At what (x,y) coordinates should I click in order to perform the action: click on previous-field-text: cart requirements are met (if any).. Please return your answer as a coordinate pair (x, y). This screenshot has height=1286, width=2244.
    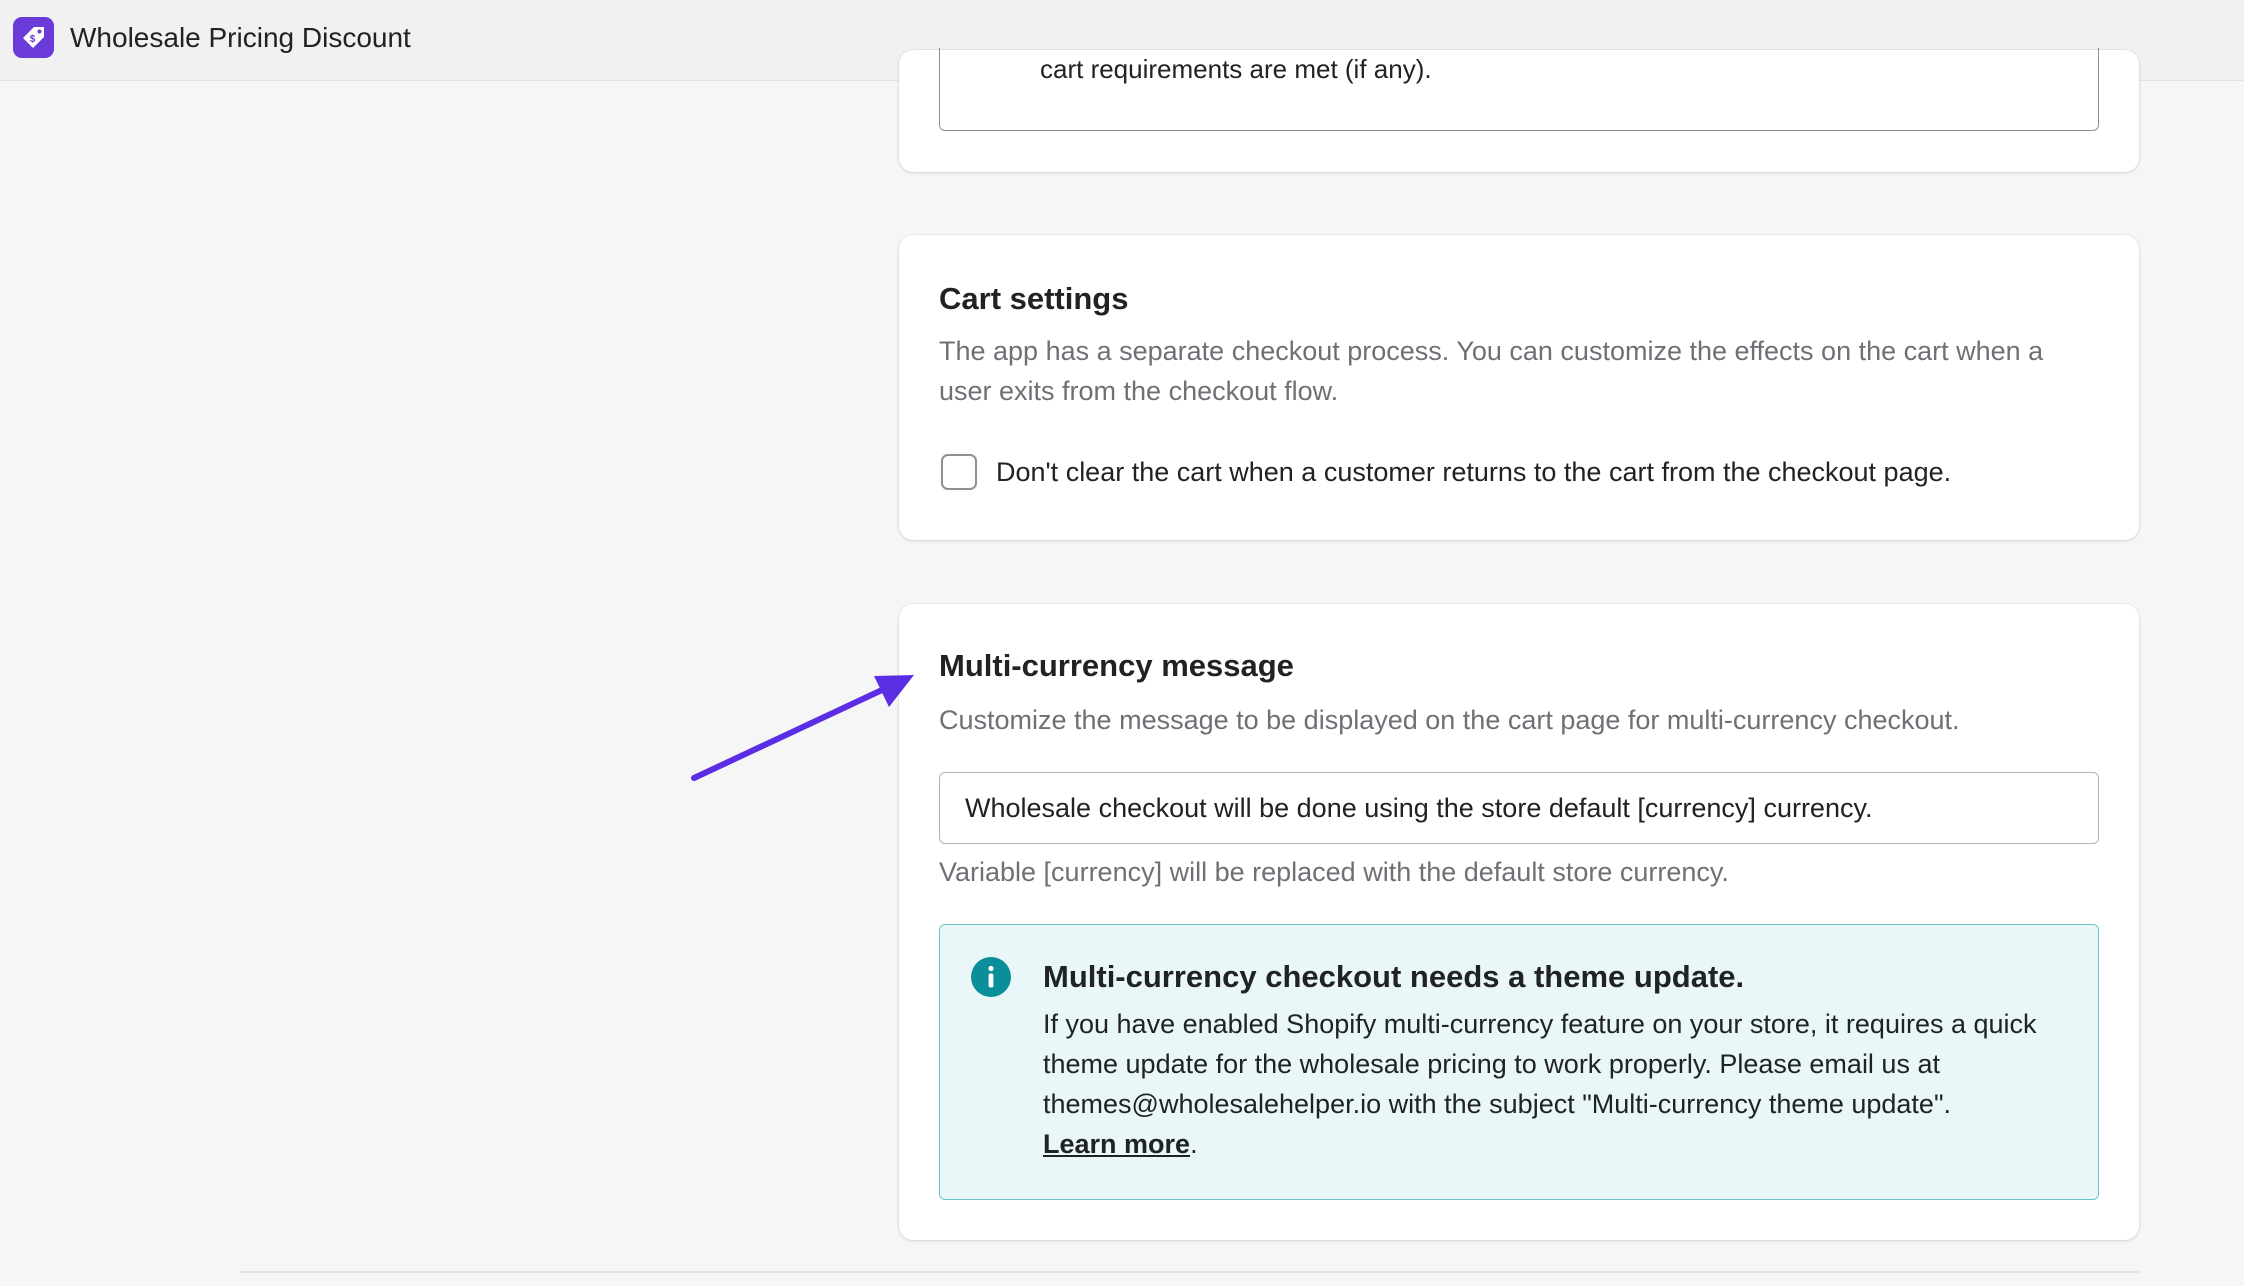
    Looking at the image, I should click on (1236, 69).